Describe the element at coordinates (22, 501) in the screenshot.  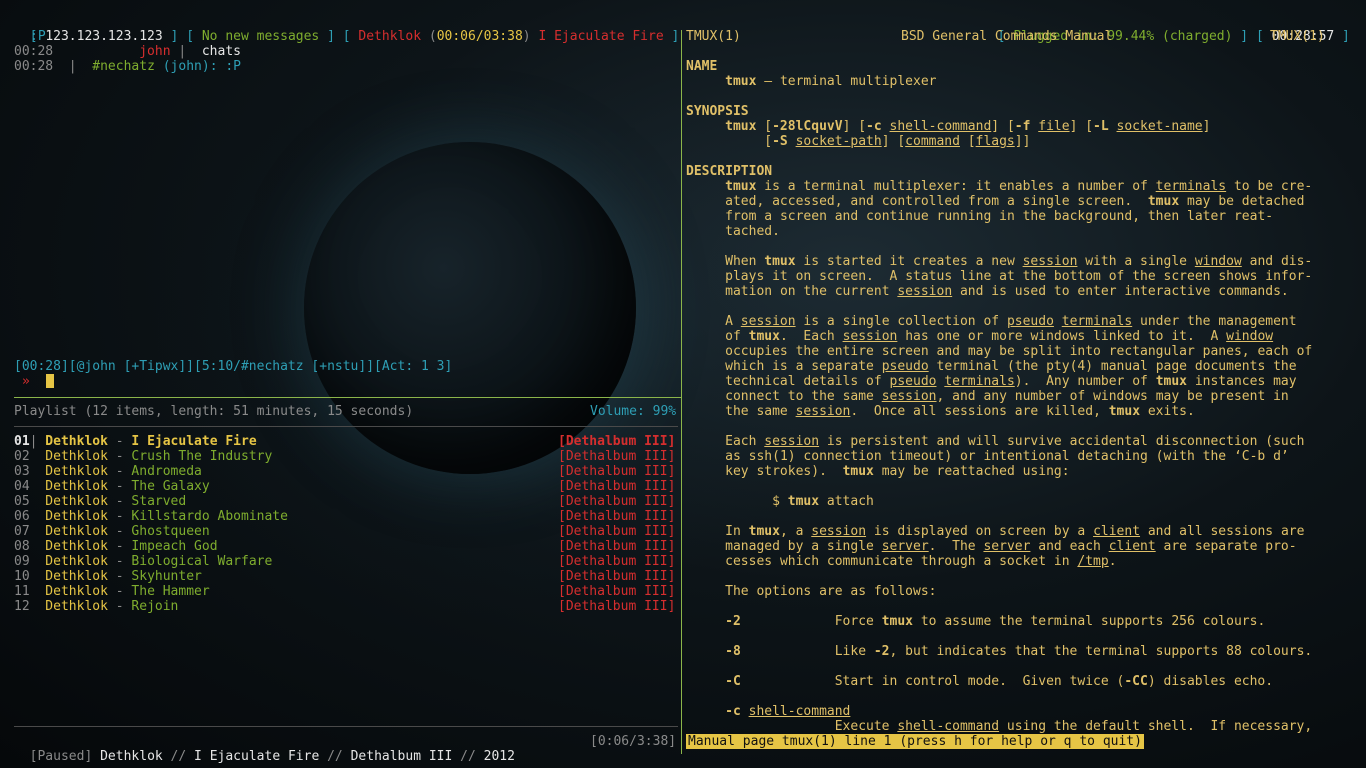
I see `track-number: 05` at that location.